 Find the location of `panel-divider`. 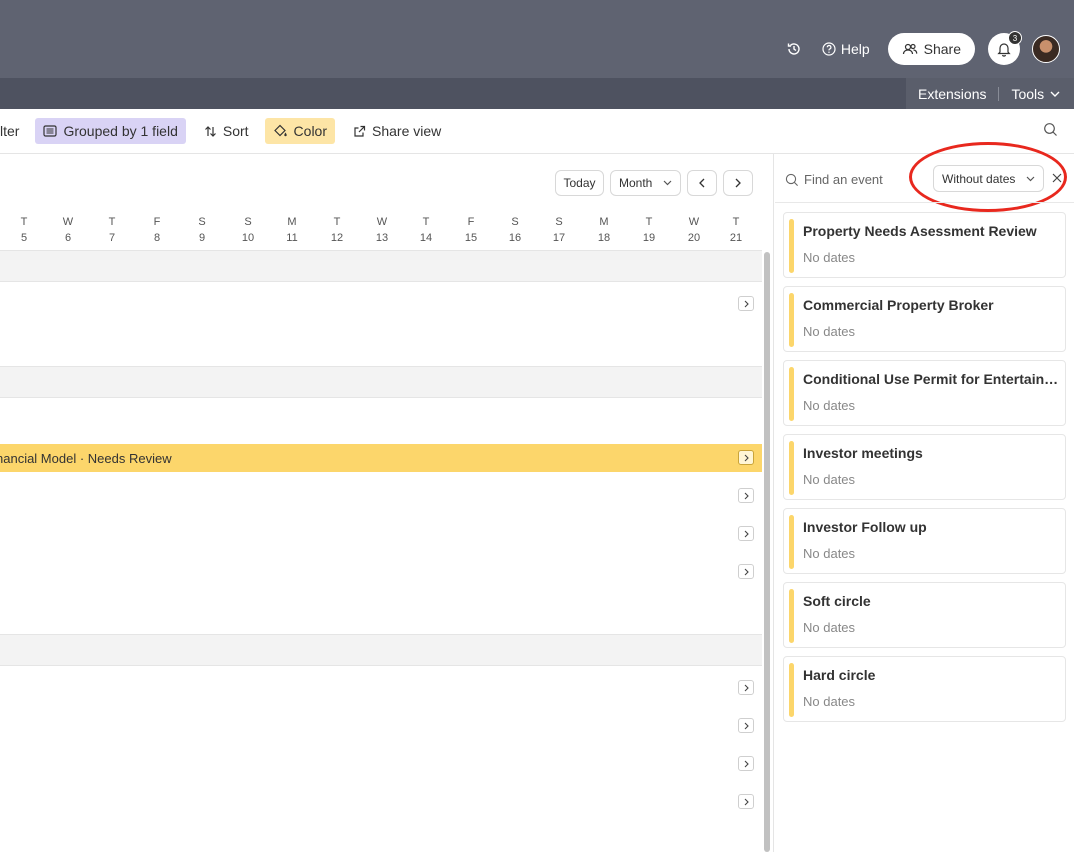

panel-divider is located at coordinates (924, 202).